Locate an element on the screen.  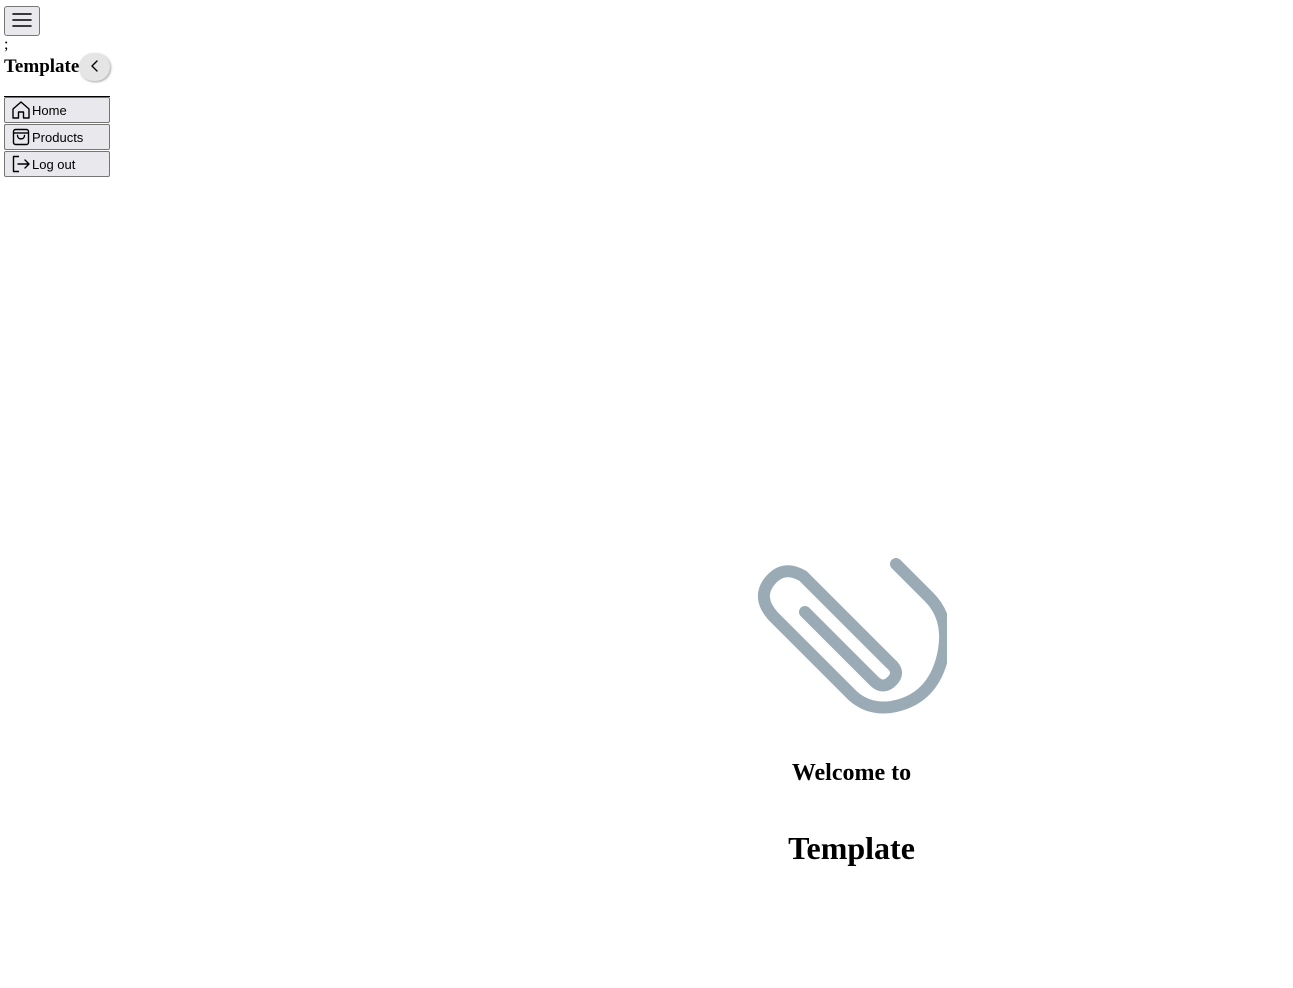
paperclip-icon is located at coordinates (851, 640).